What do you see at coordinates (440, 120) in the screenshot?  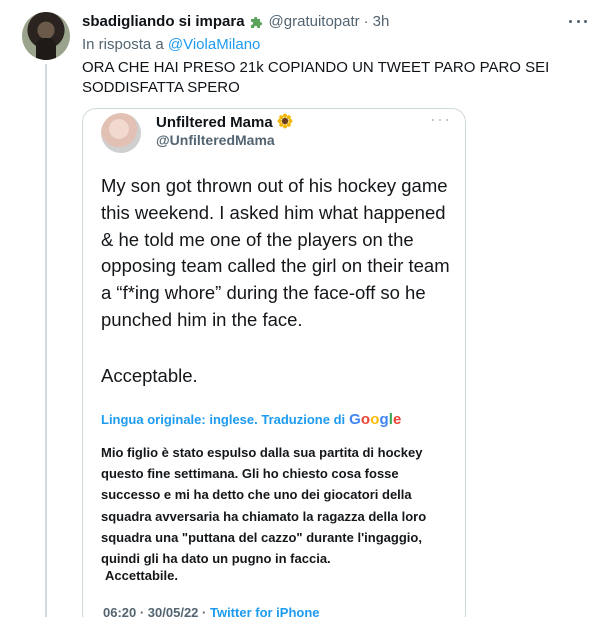 I see `quote-more-options-icon` at bounding box center [440, 120].